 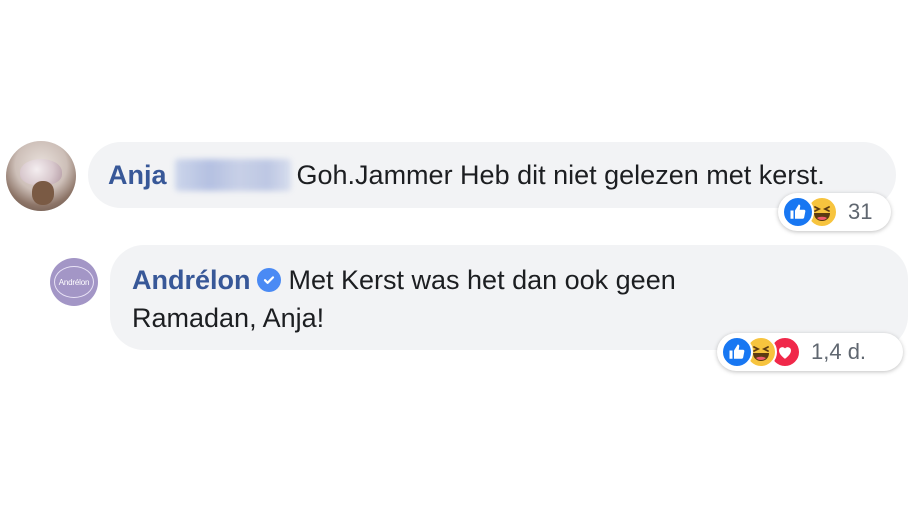 I want to click on andrelon-logo: Andrélon, so click(x=74, y=282).